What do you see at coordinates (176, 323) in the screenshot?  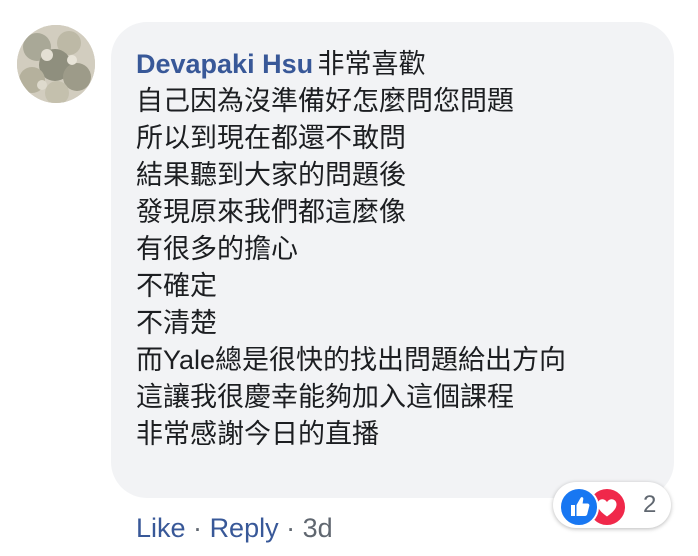 I see `comment-line: 不清楚` at bounding box center [176, 323].